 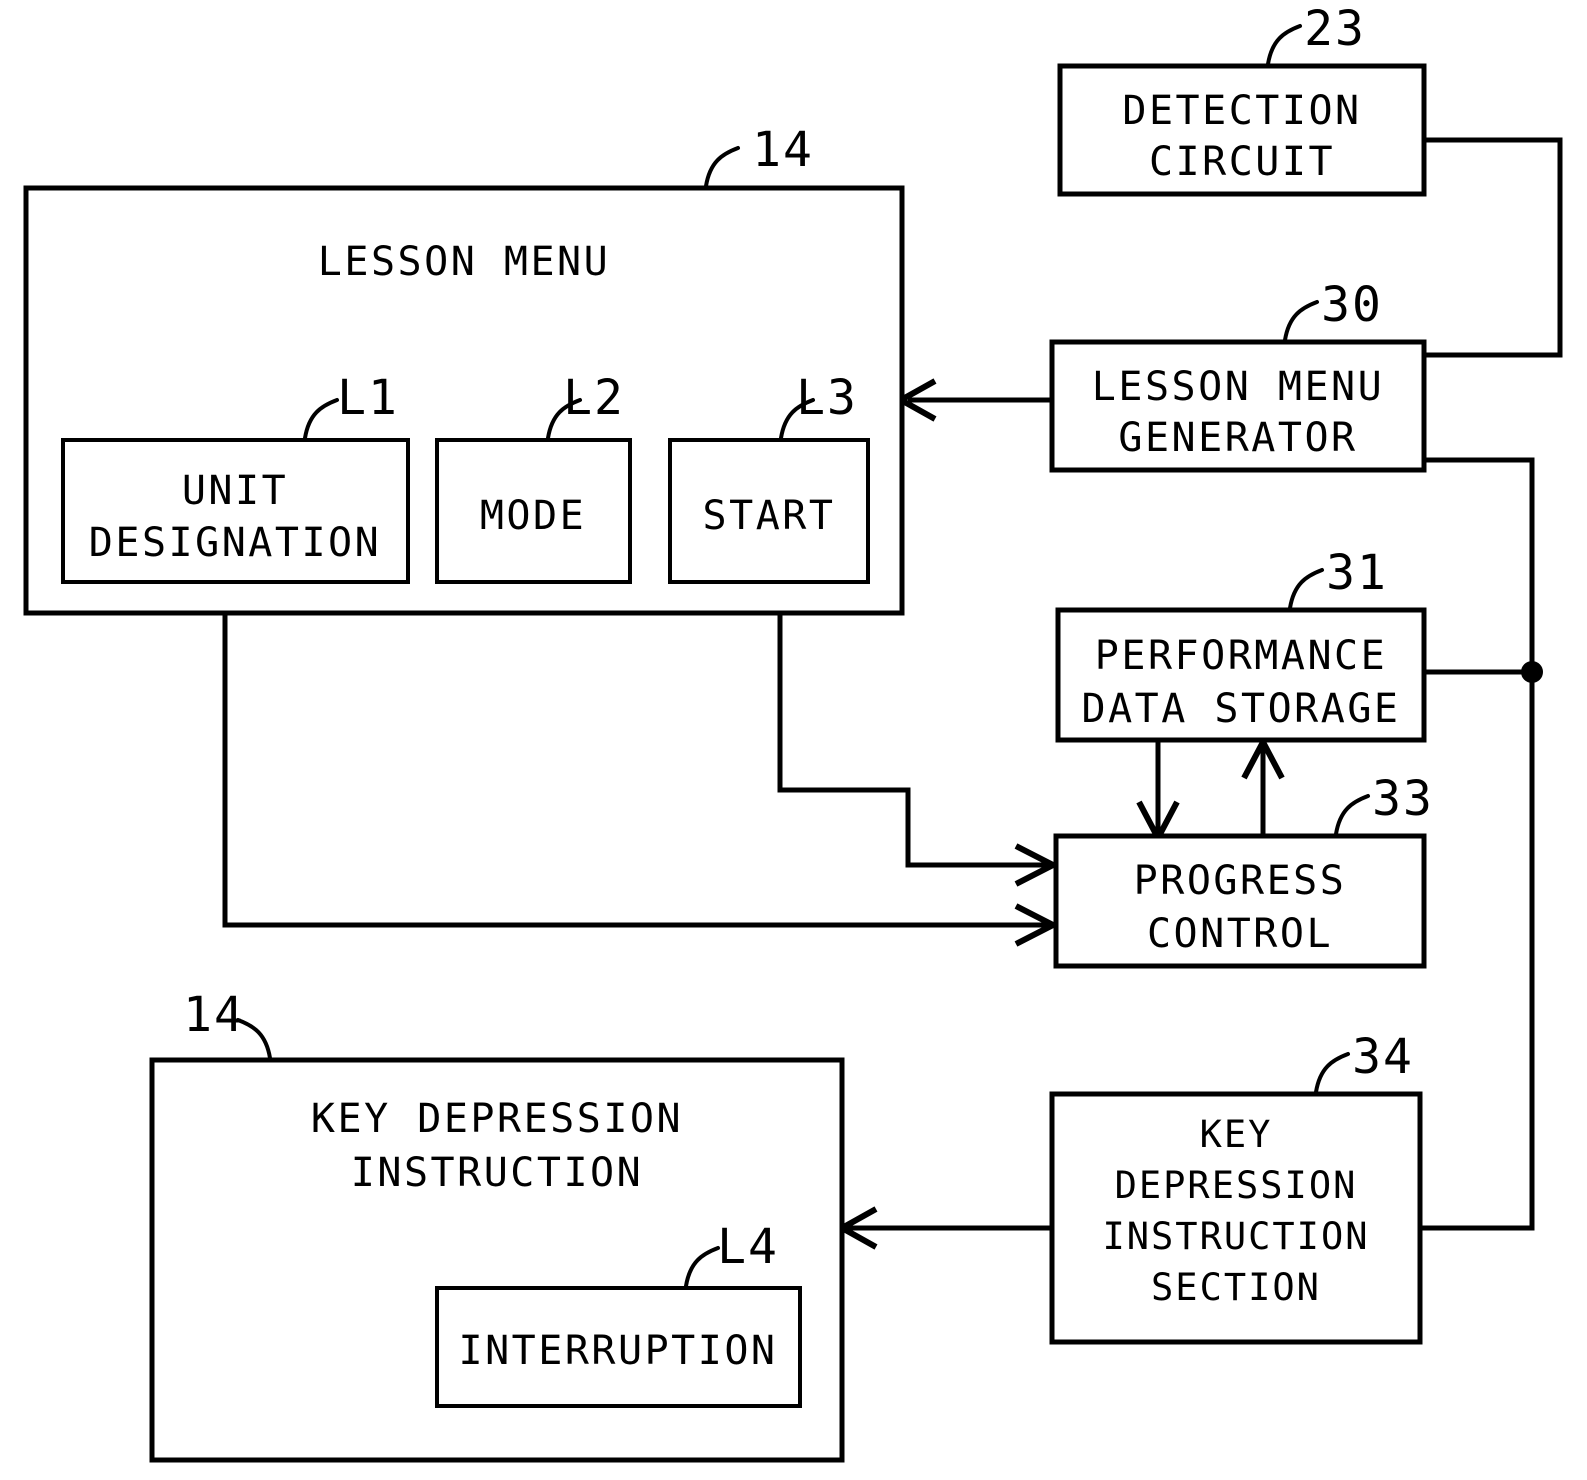 What do you see at coordinates (1241, 111) in the screenshot?
I see `detection-circuit-label-line1: DETECTION` at bounding box center [1241, 111].